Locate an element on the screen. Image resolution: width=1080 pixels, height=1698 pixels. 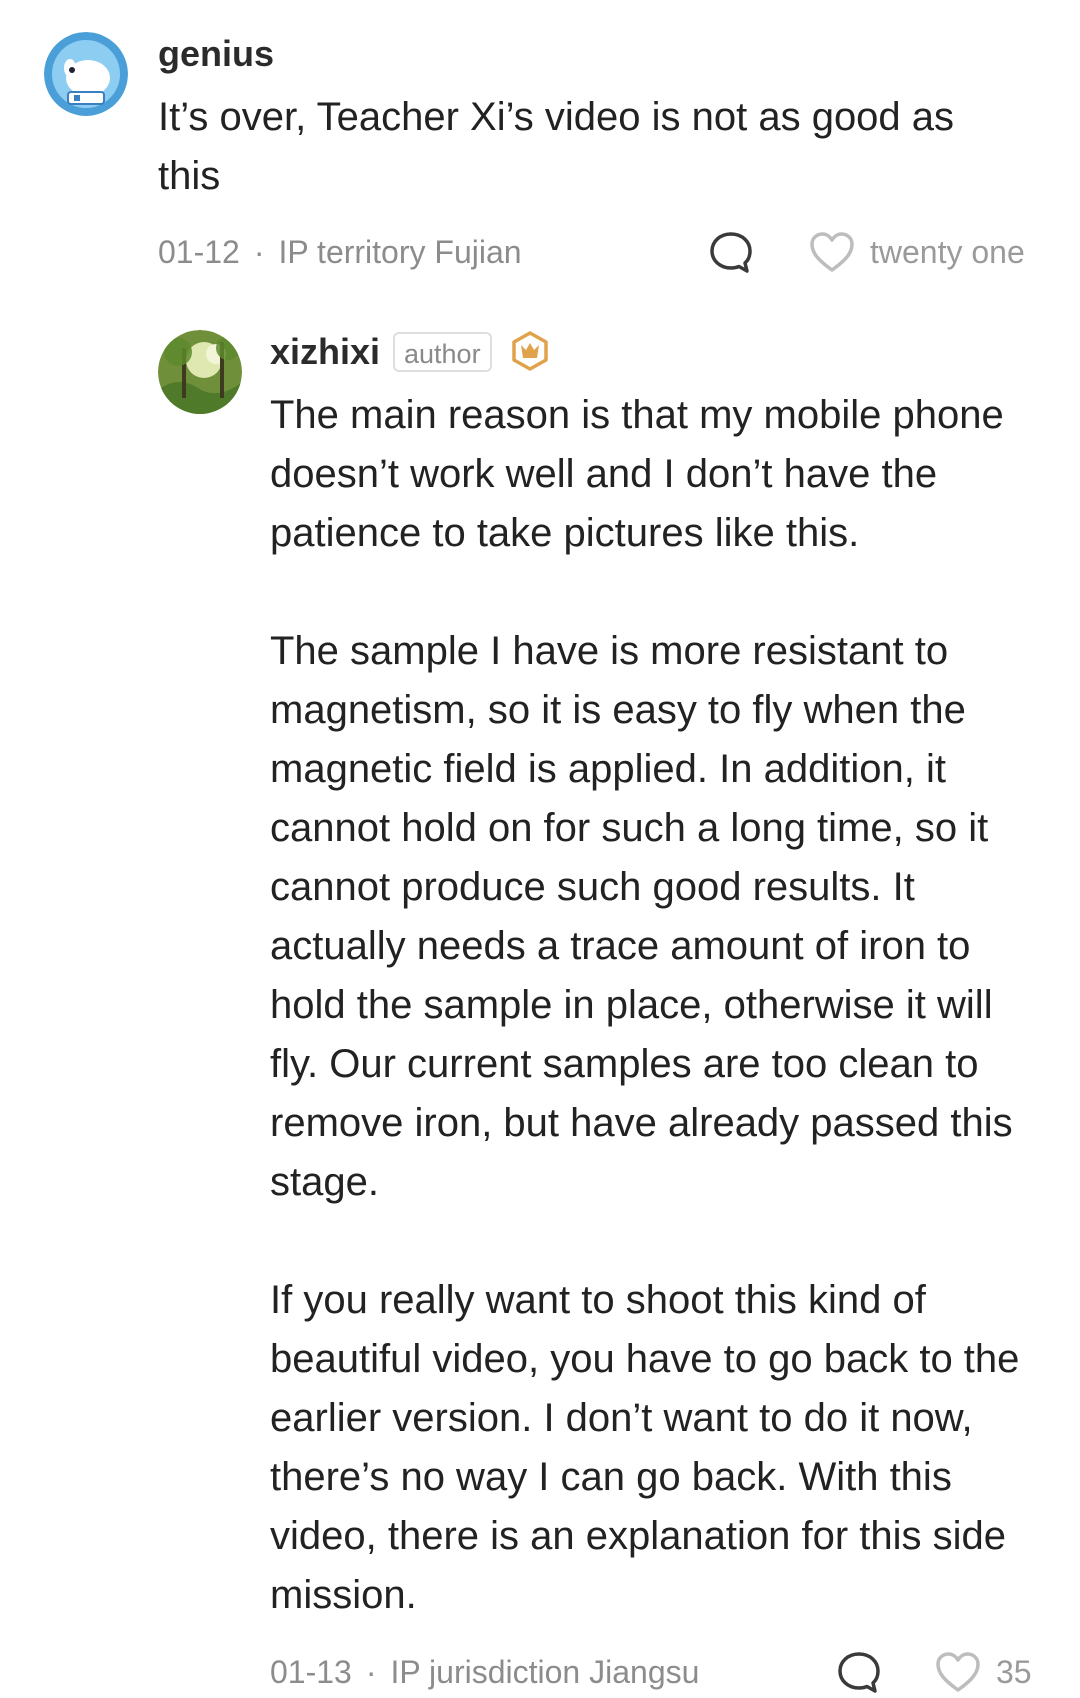
reply-meta: 01-13 · IP jurisdiction Jiangsu is located at coordinates (484, 1672).